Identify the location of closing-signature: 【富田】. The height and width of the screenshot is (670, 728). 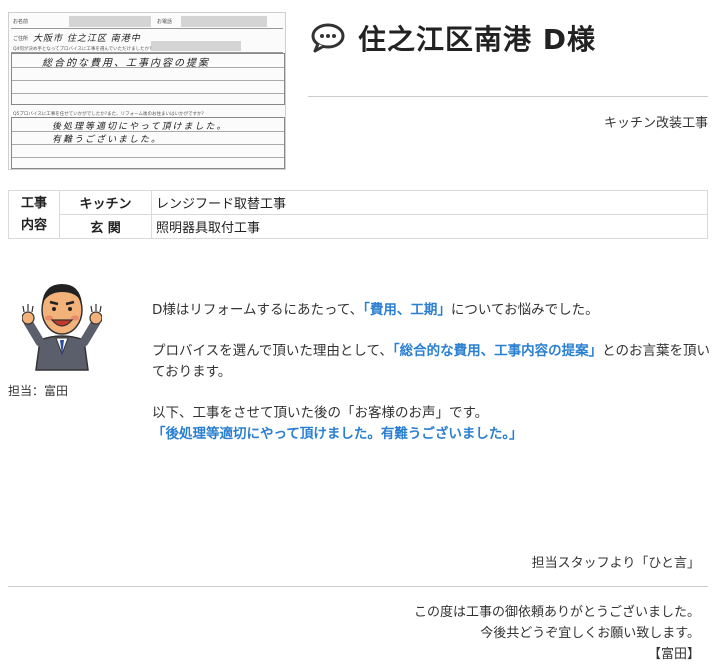
(673, 654).